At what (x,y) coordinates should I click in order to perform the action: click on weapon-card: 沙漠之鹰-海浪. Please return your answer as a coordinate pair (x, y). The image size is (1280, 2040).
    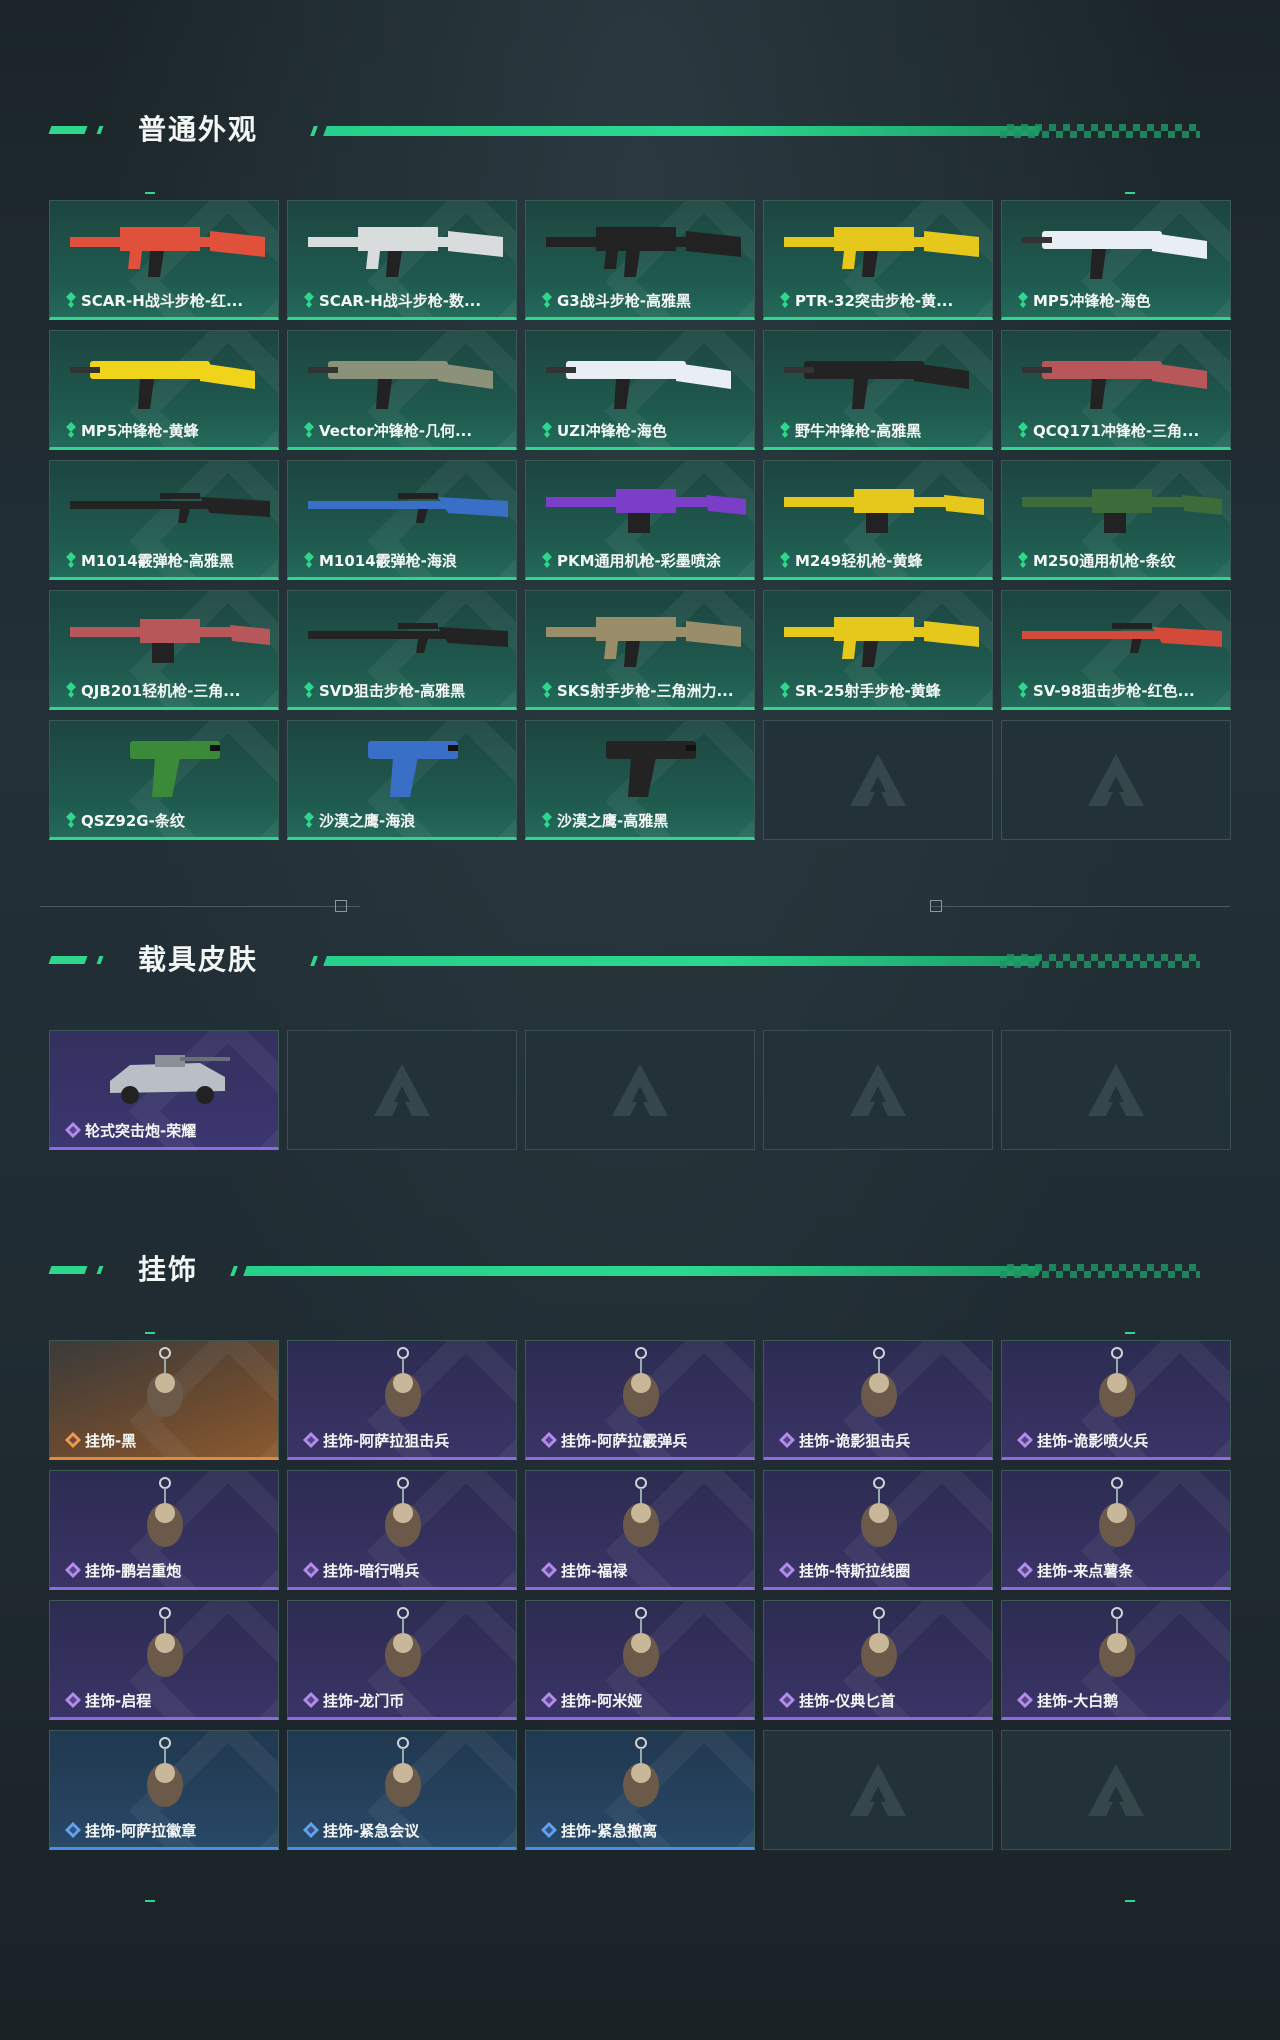
    Looking at the image, I should click on (402, 780).